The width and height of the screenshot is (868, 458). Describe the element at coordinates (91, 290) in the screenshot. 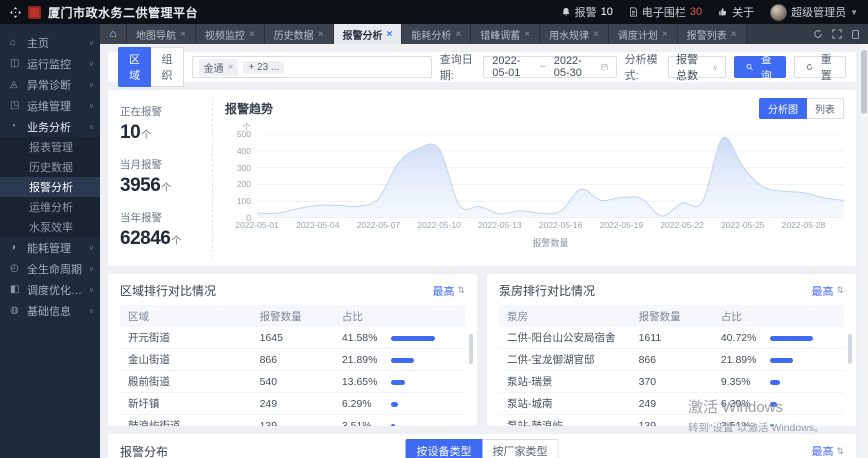

I see `chevron-down-icon: ∨` at that location.